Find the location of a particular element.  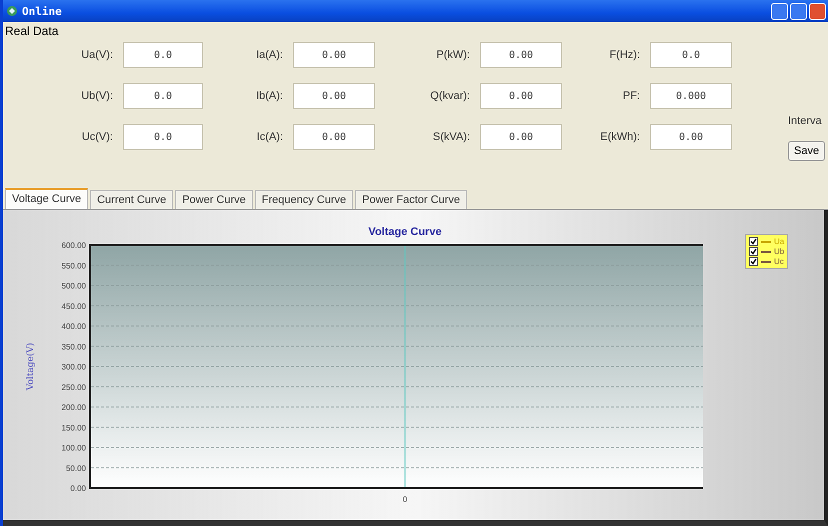

tab: Voltage Curve is located at coordinates (46, 198).